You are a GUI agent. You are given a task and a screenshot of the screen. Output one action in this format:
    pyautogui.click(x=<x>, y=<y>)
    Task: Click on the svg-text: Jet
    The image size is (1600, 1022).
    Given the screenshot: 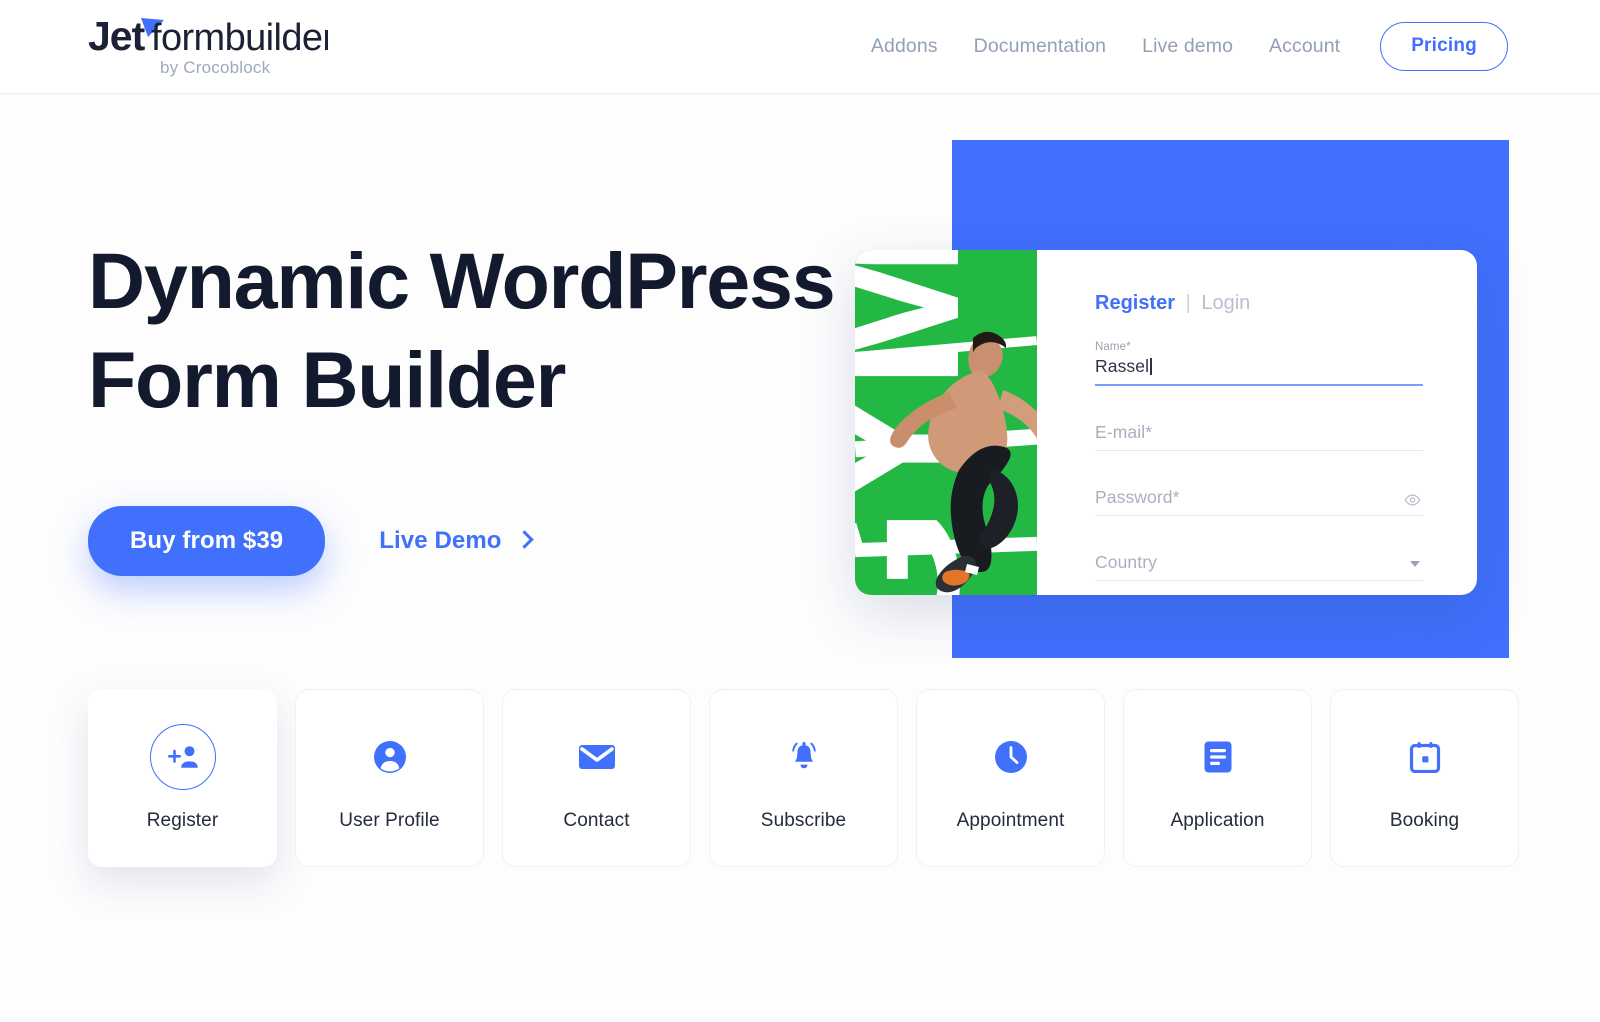 What is the action you would take?
    pyautogui.click(x=117, y=36)
    